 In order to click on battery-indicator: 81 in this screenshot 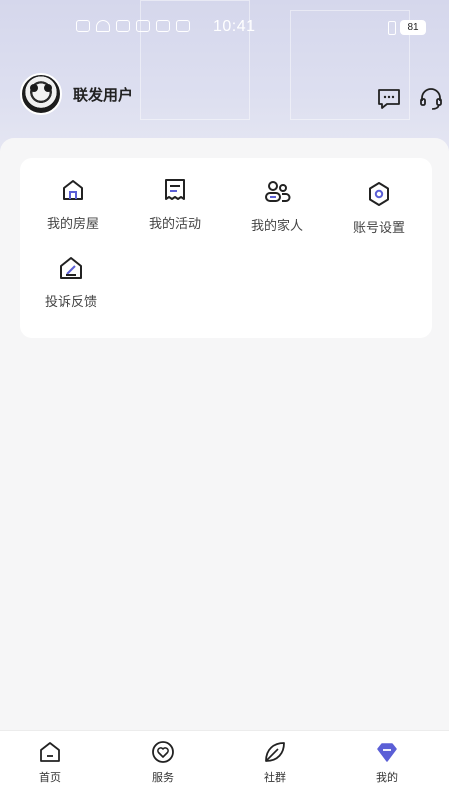, I will do `click(413, 27)`.